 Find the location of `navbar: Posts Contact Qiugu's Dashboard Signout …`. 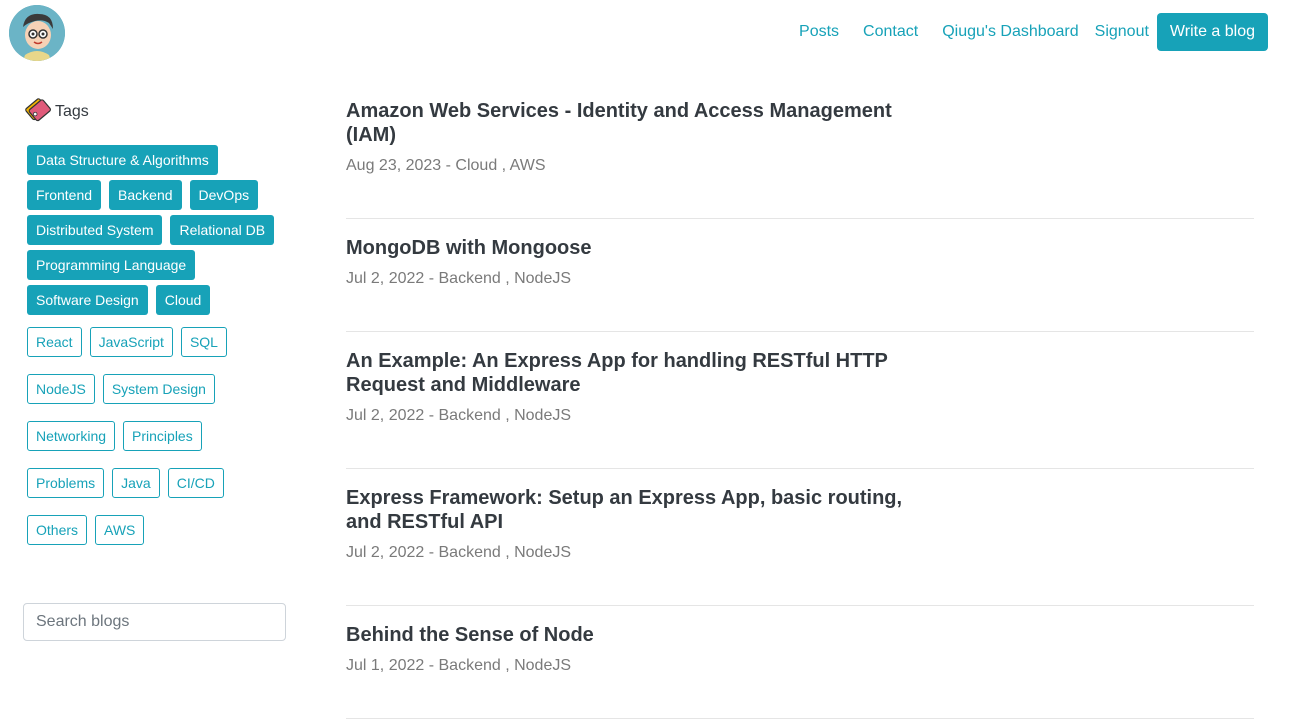

navbar: Posts Contact Qiugu's Dashboard Signout … is located at coordinates (646, 33).